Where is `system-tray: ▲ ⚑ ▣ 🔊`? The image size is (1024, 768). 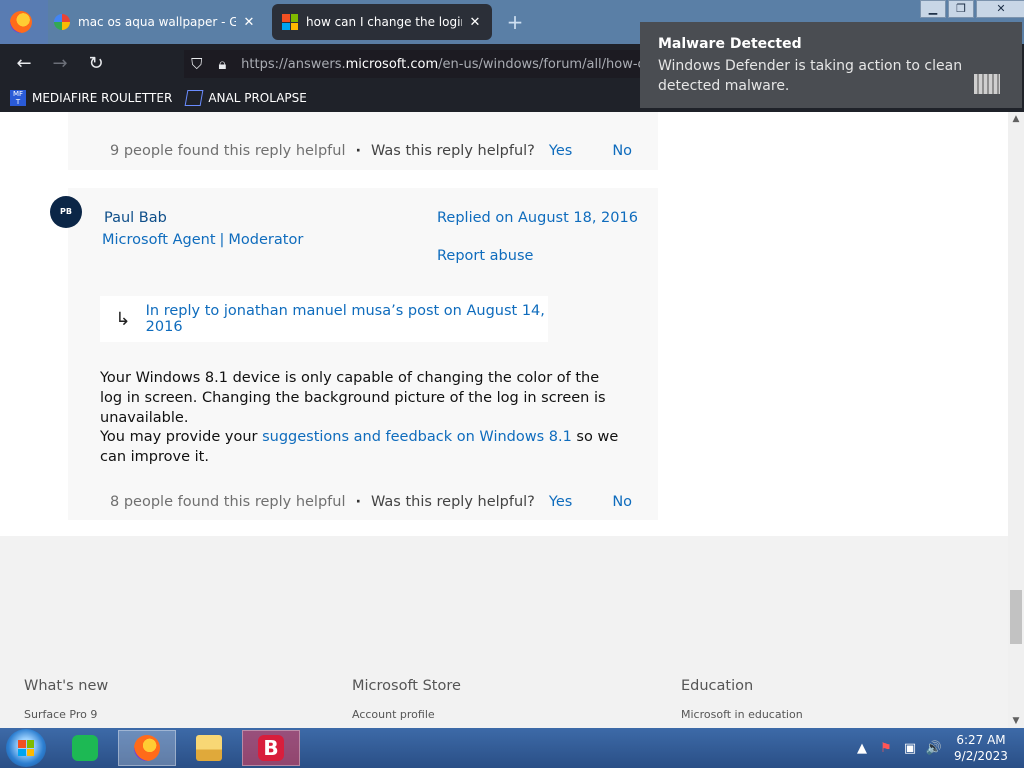 system-tray: ▲ ⚑ ▣ 🔊 is located at coordinates (898, 748).